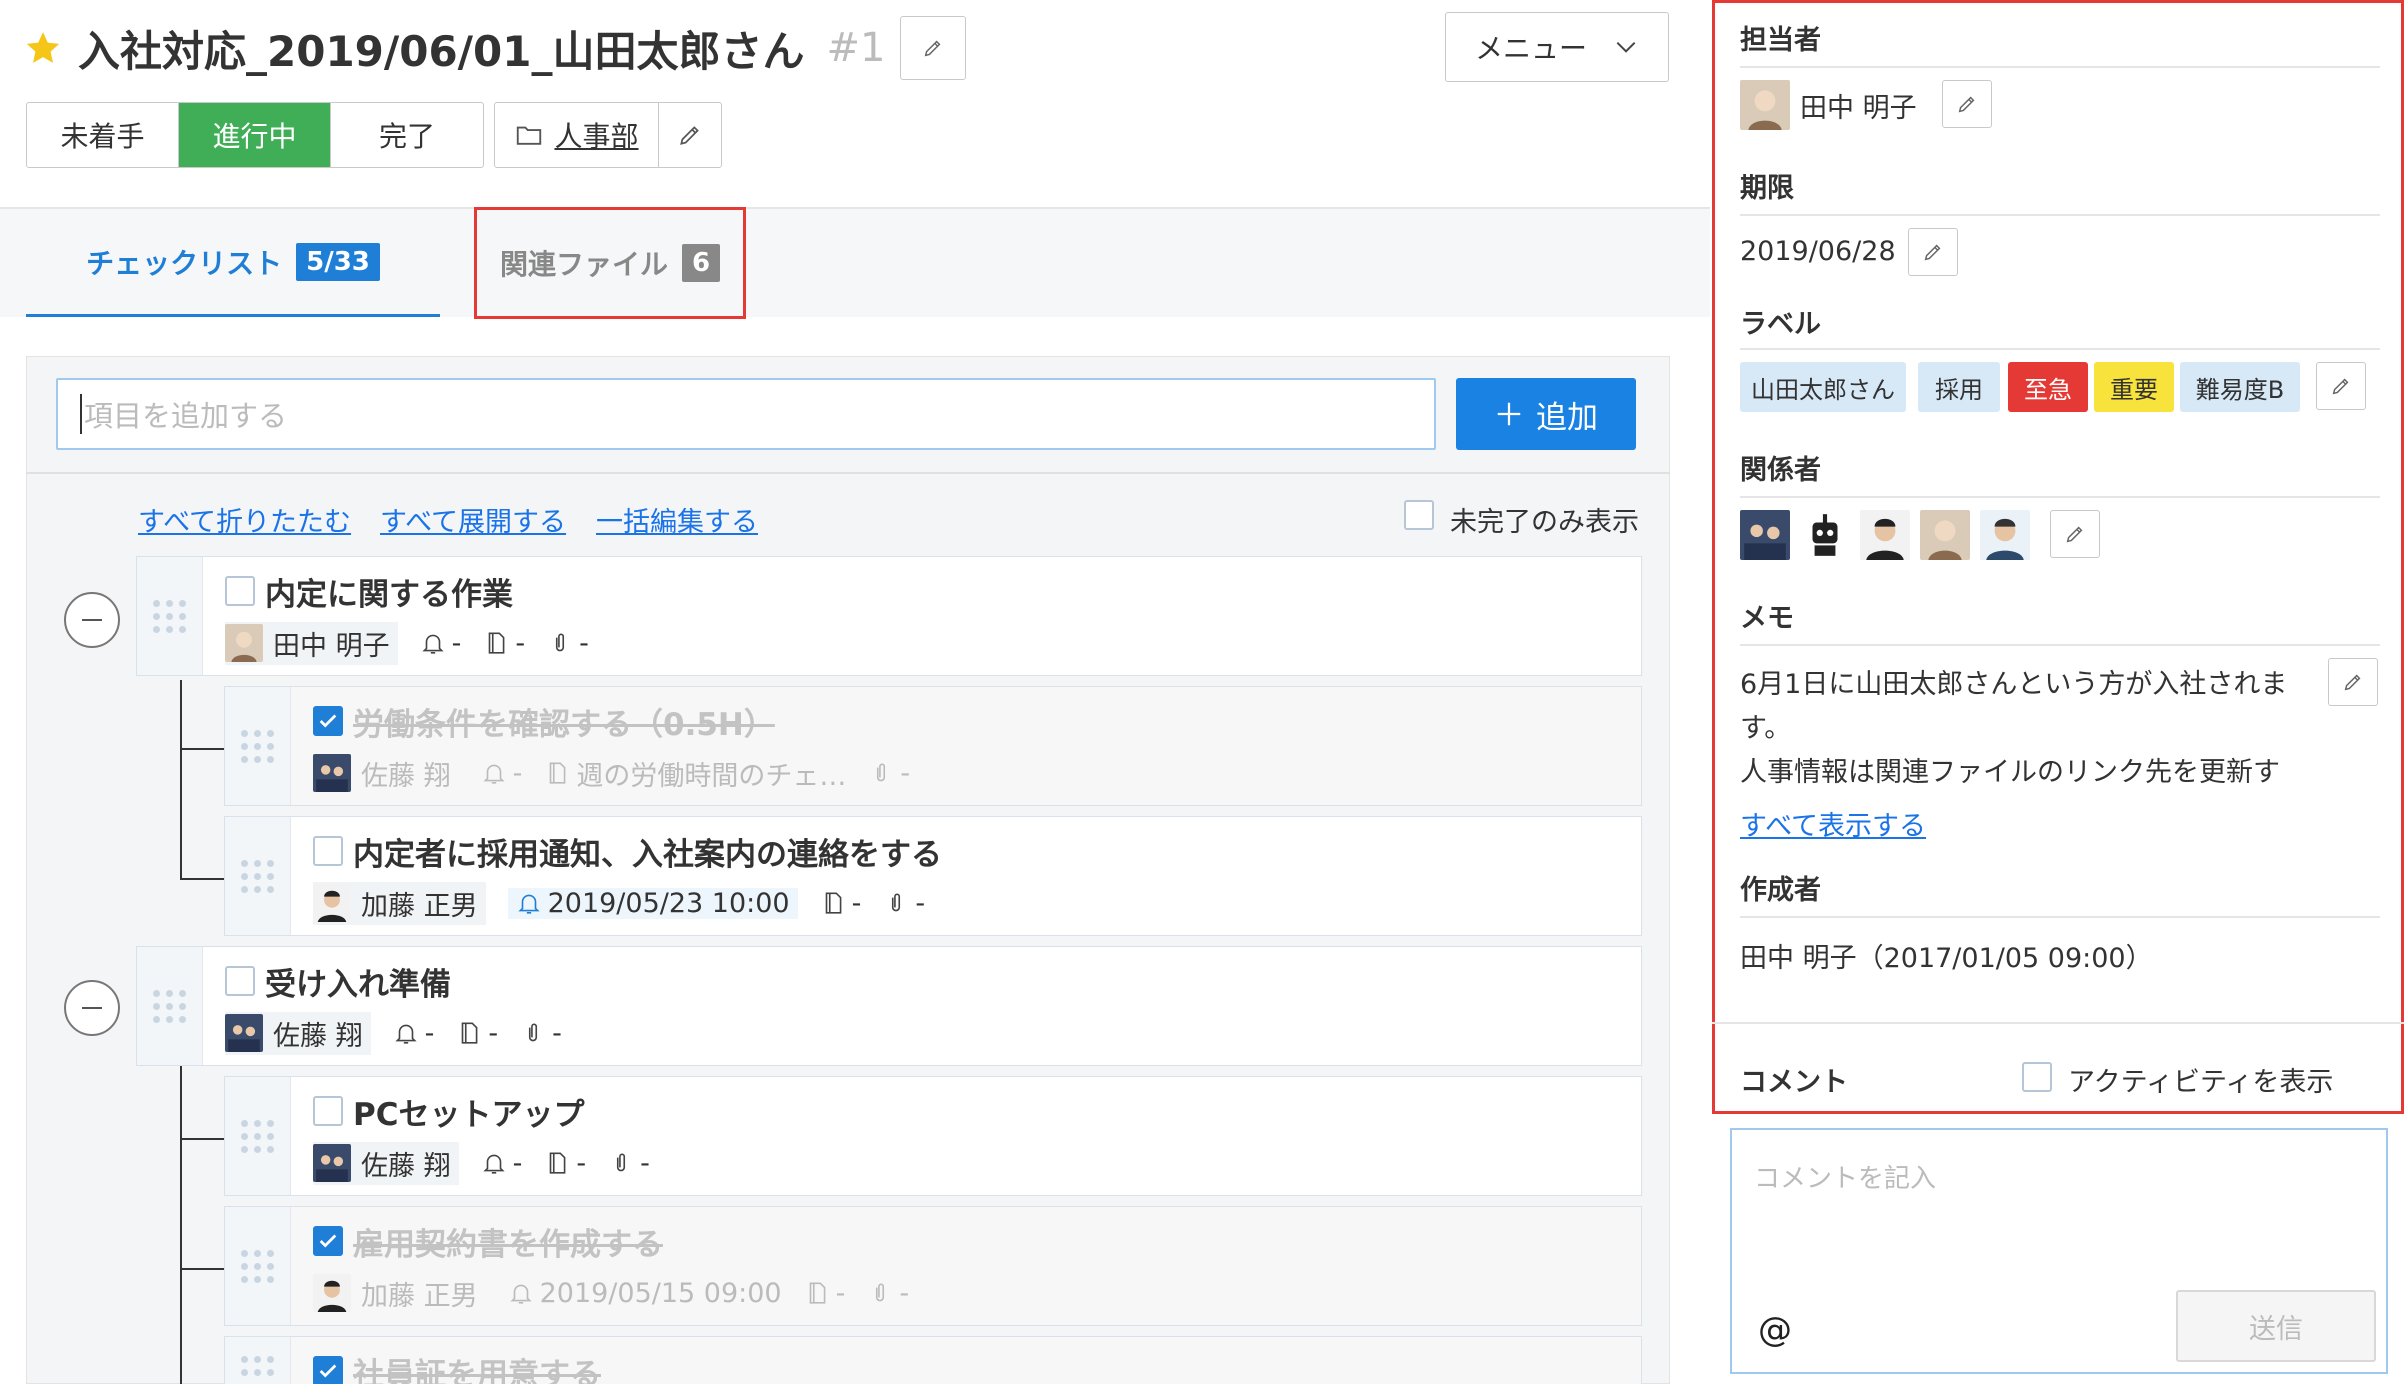  What do you see at coordinates (1933, 252) in the screenshot?
I see `edit-due-button` at bounding box center [1933, 252].